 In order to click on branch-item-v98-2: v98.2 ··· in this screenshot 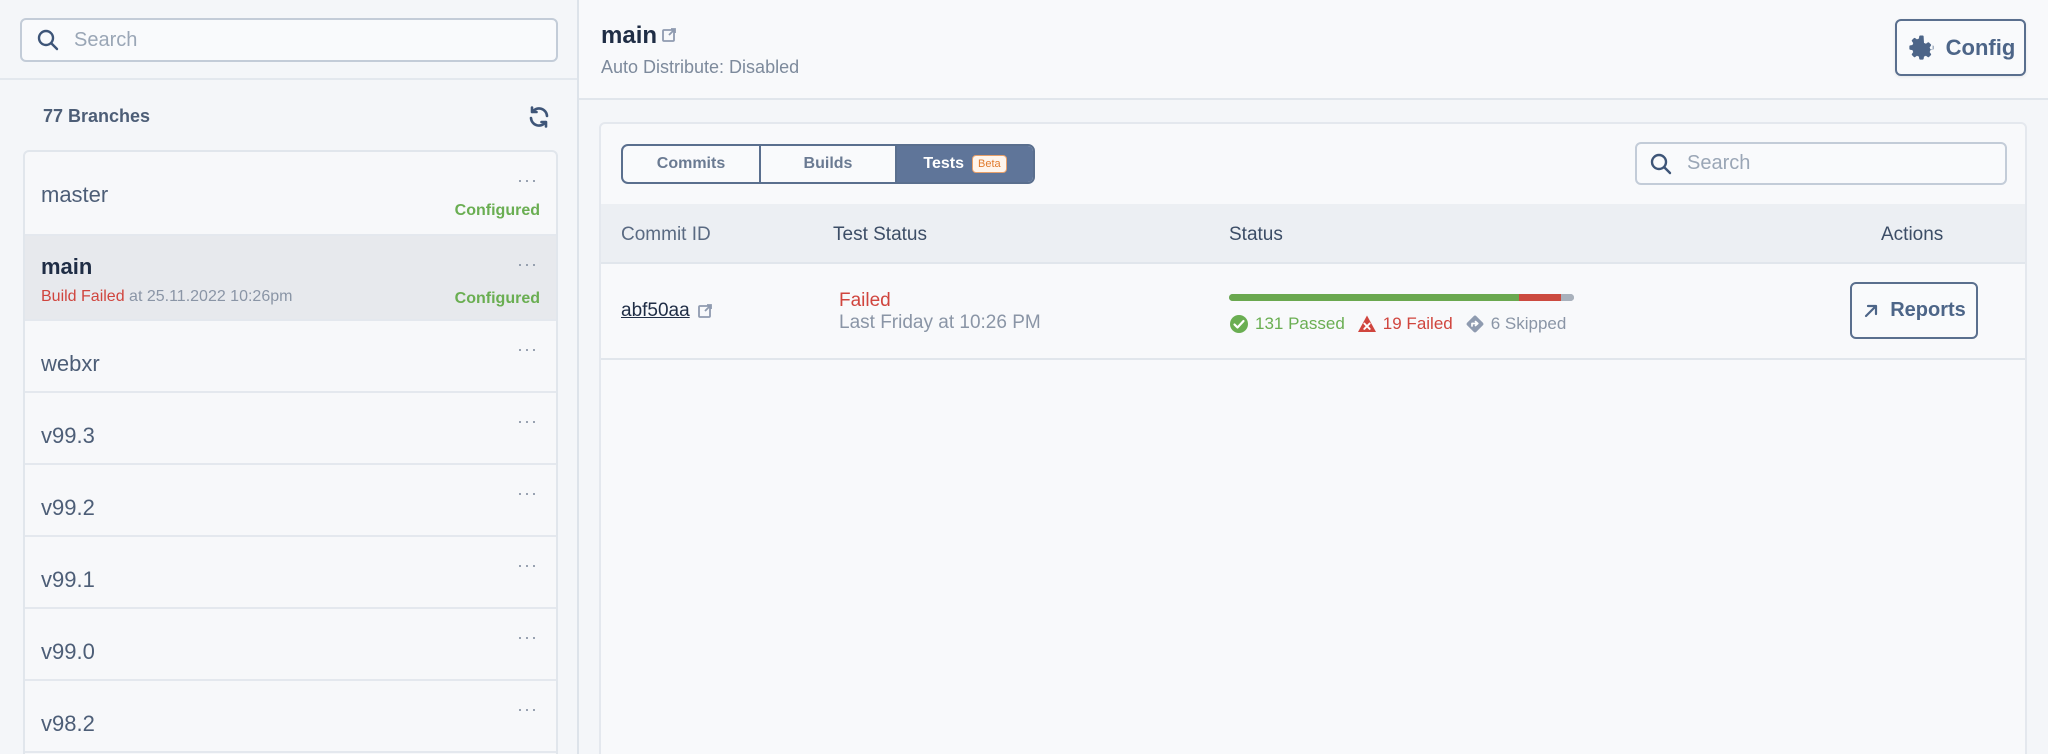, I will do `click(290, 717)`.